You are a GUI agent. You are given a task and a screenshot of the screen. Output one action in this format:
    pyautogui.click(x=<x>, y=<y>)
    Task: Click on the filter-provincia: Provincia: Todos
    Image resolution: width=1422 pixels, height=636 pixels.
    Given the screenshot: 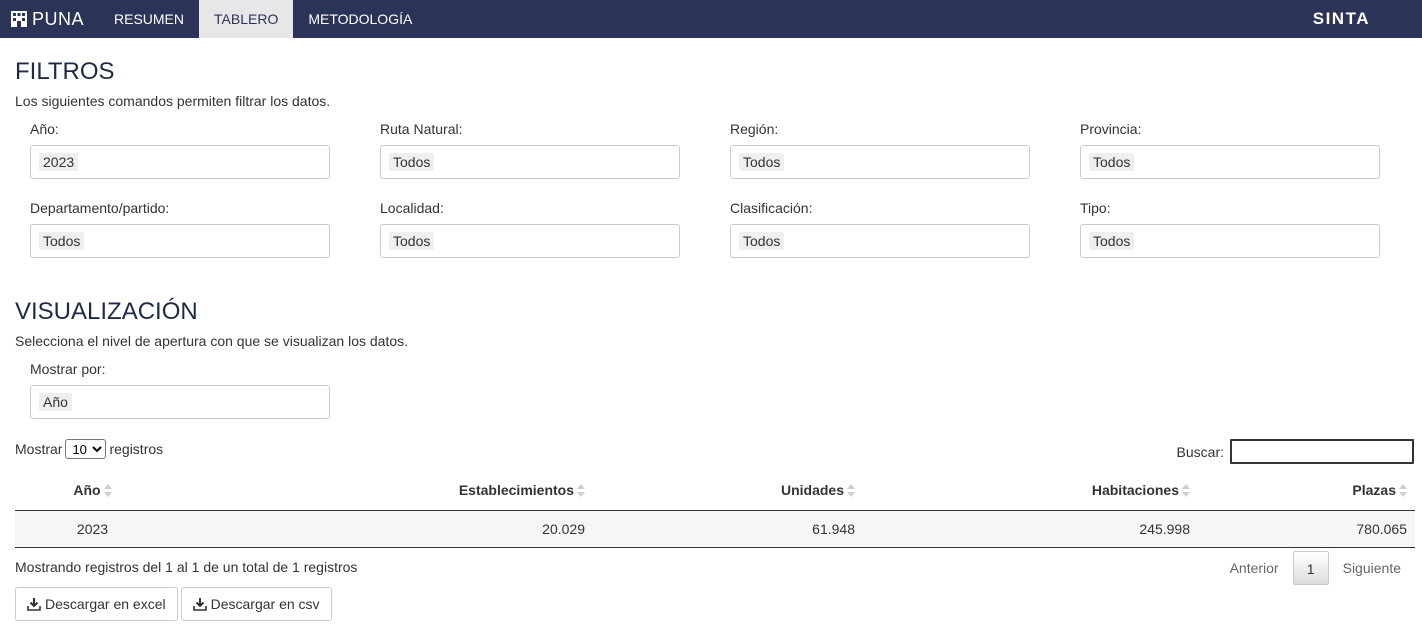 What is the action you would take?
    pyautogui.click(x=1230, y=149)
    